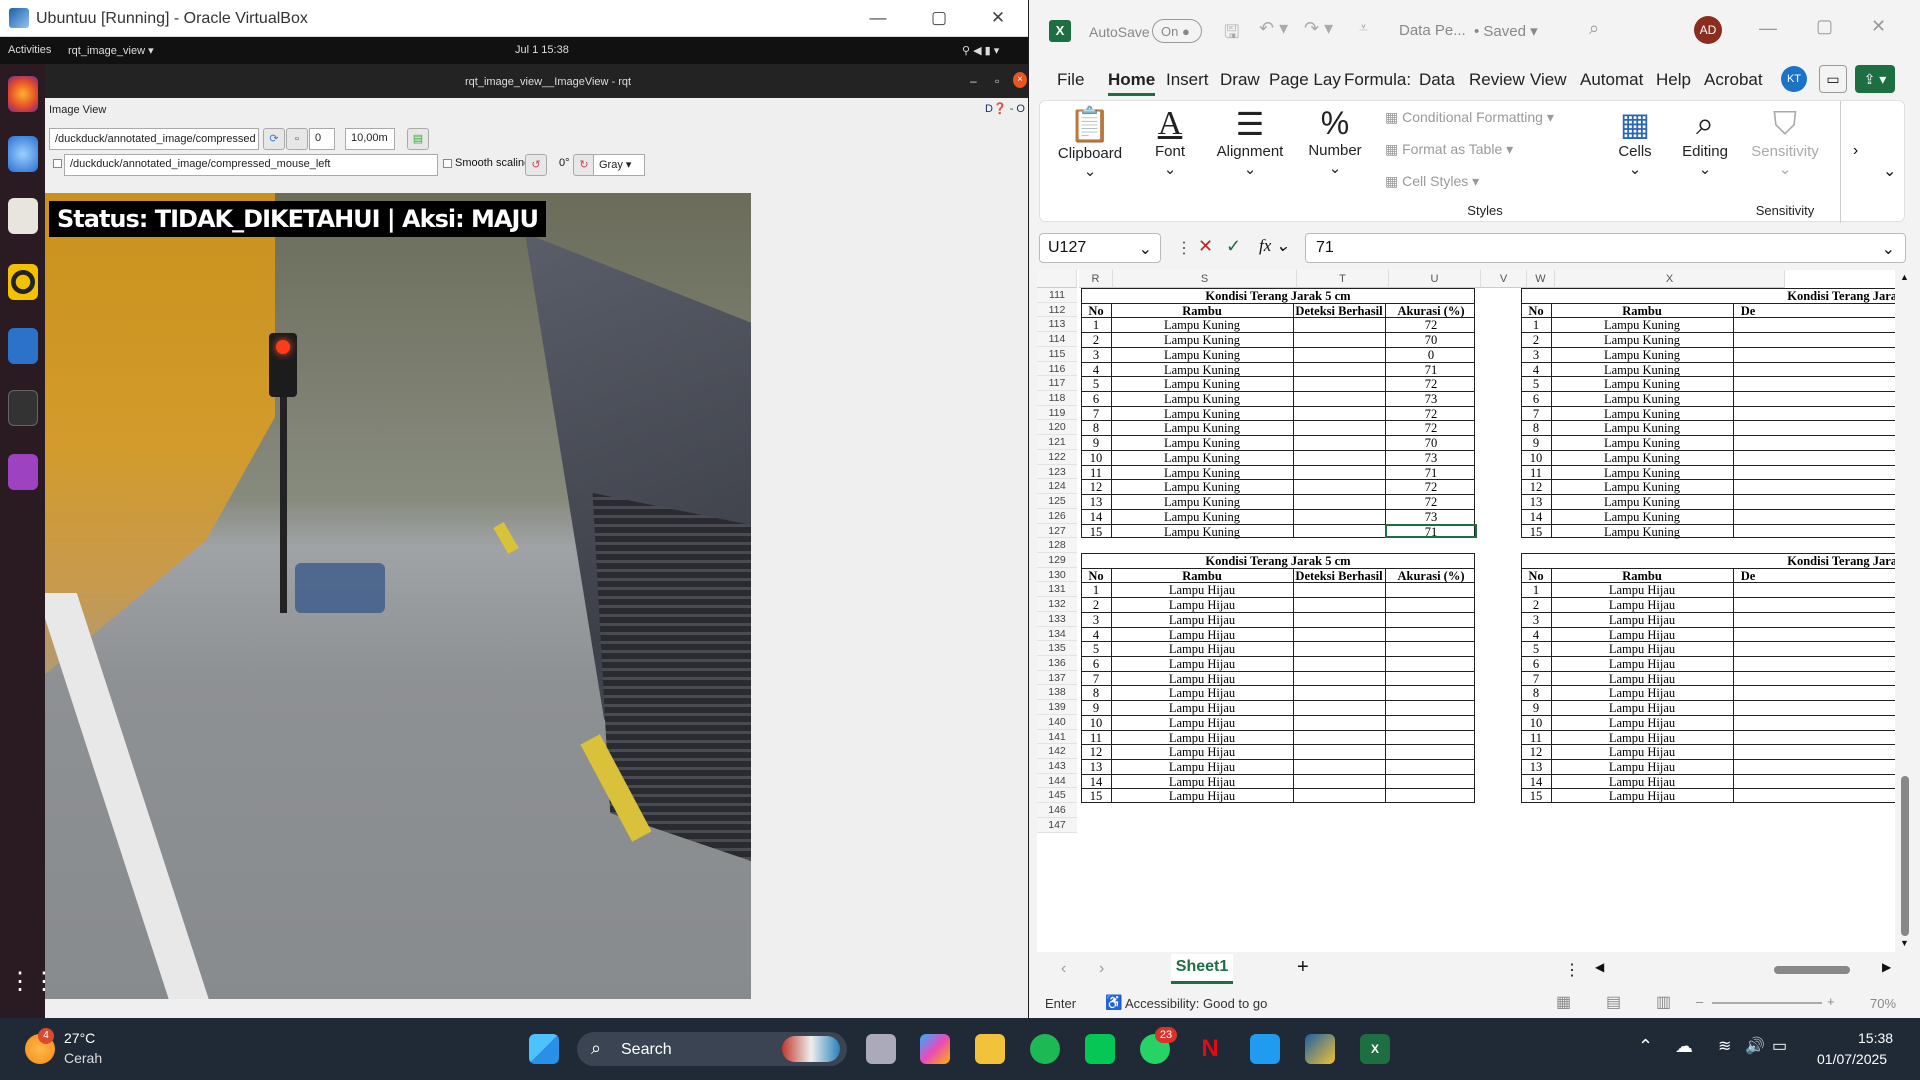 Image resolution: width=1920 pixels, height=1080 pixels. I want to click on zoom-in-icon: +, so click(1831, 1001).